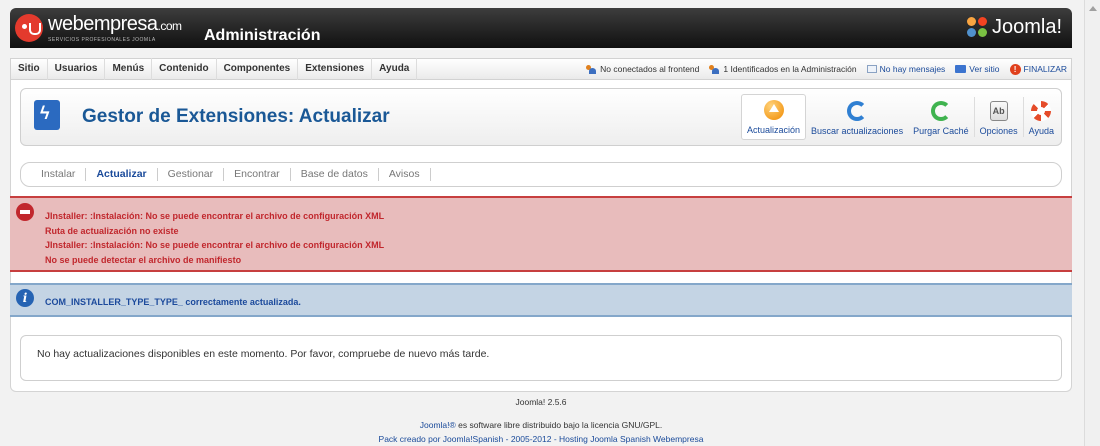  Describe the element at coordinates (1092, 223) in the screenshot. I see `vertical-scrollbar` at that location.